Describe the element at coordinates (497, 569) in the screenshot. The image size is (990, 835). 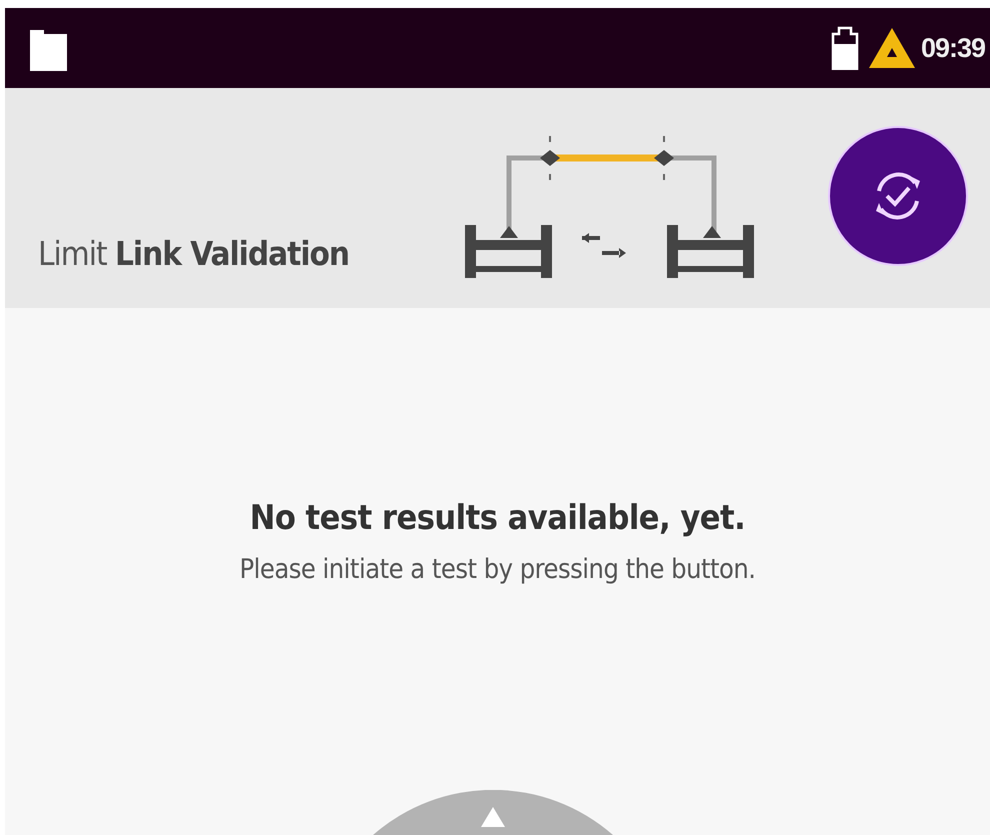
I see `empty-hint: Please initiate a test by pressing the button.` at that location.